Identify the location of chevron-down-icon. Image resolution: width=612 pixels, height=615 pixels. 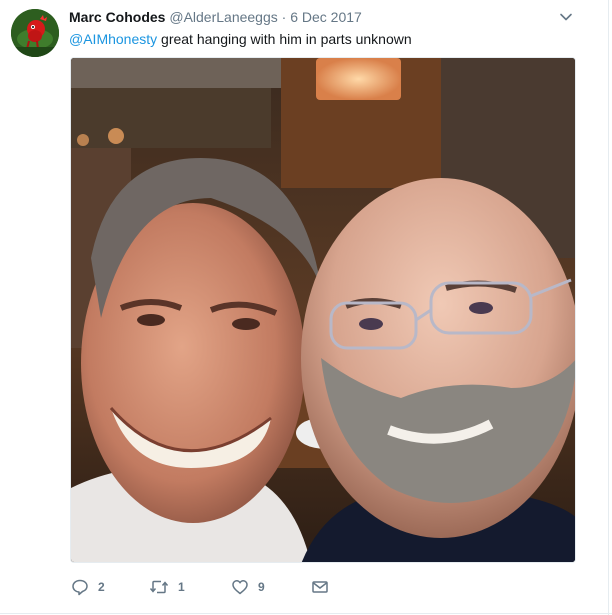
(566, 17).